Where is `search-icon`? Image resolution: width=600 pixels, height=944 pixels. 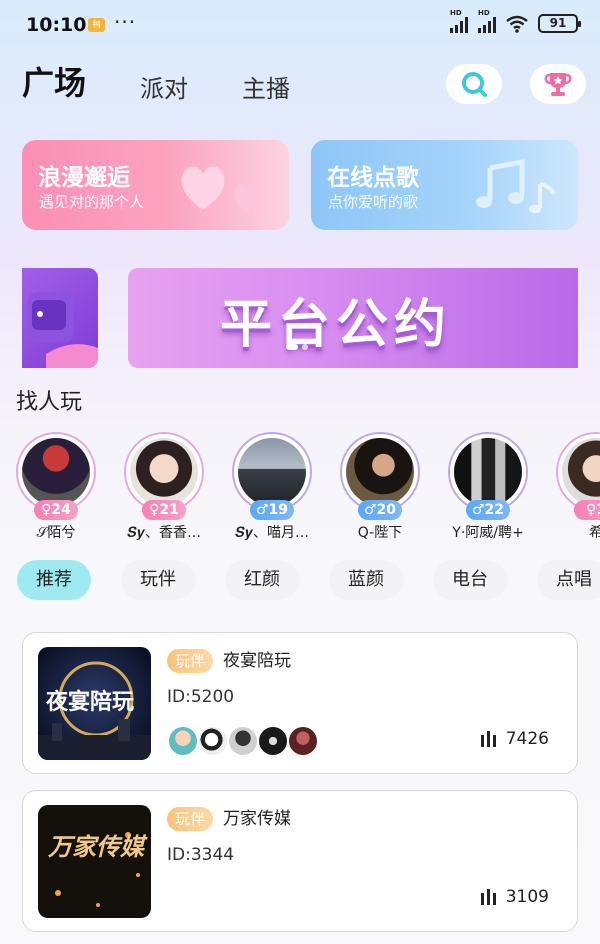
search-icon is located at coordinates (474, 84).